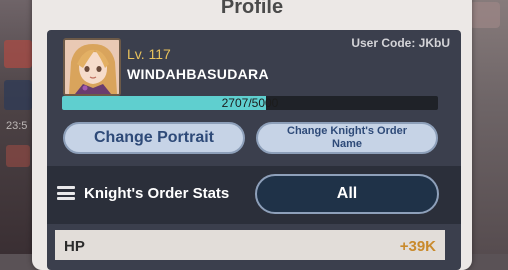 Image resolution: width=508 pixels, height=270 pixels. What do you see at coordinates (347, 194) in the screenshot?
I see `stats-filter-all-button: All` at bounding box center [347, 194].